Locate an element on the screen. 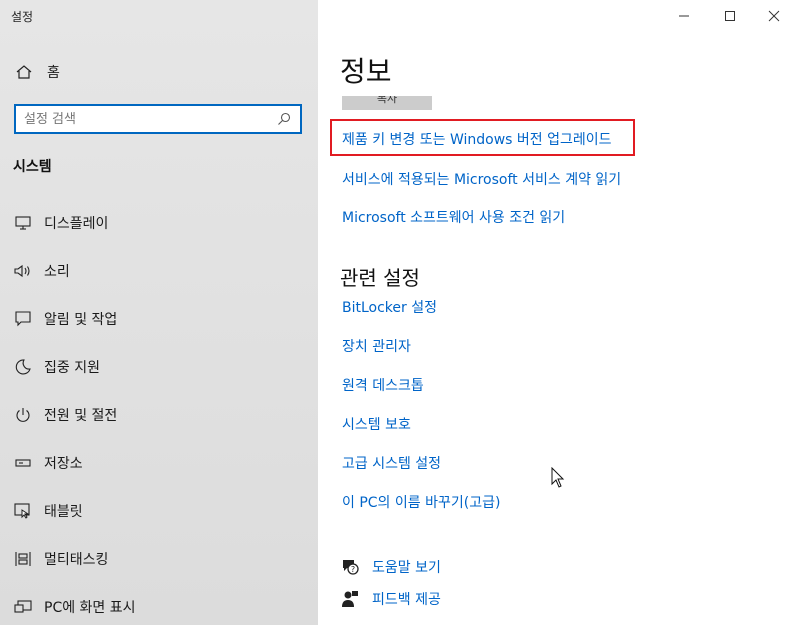 The height and width of the screenshot is (625, 793). minimize-button is located at coordinates (684, 16).